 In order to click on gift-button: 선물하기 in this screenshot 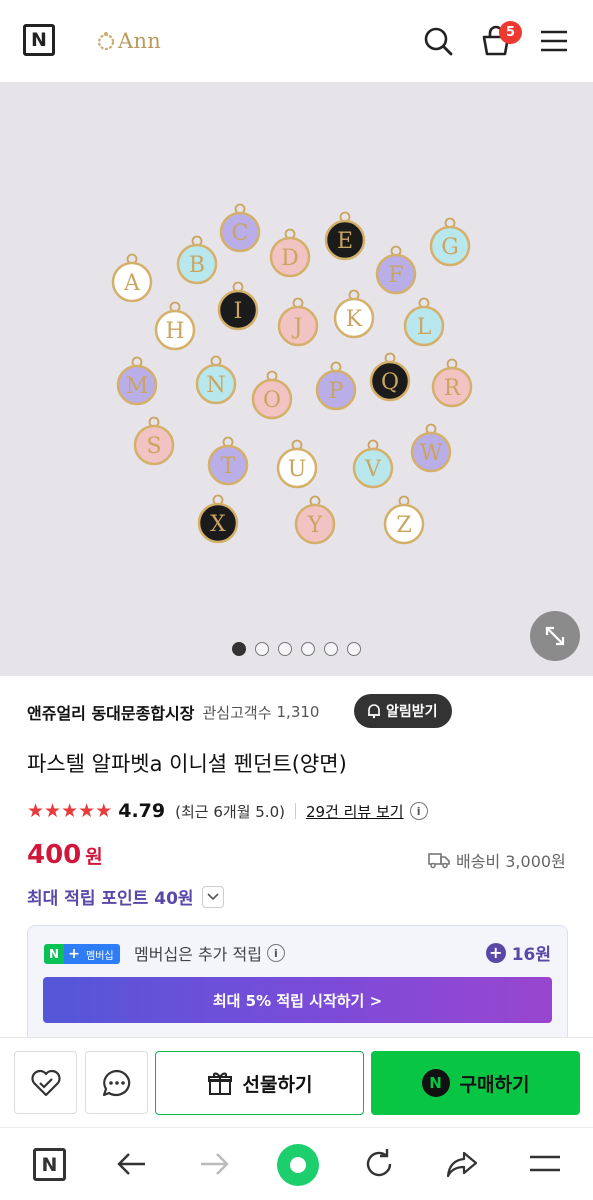, I will do `click(259, 1083)`.